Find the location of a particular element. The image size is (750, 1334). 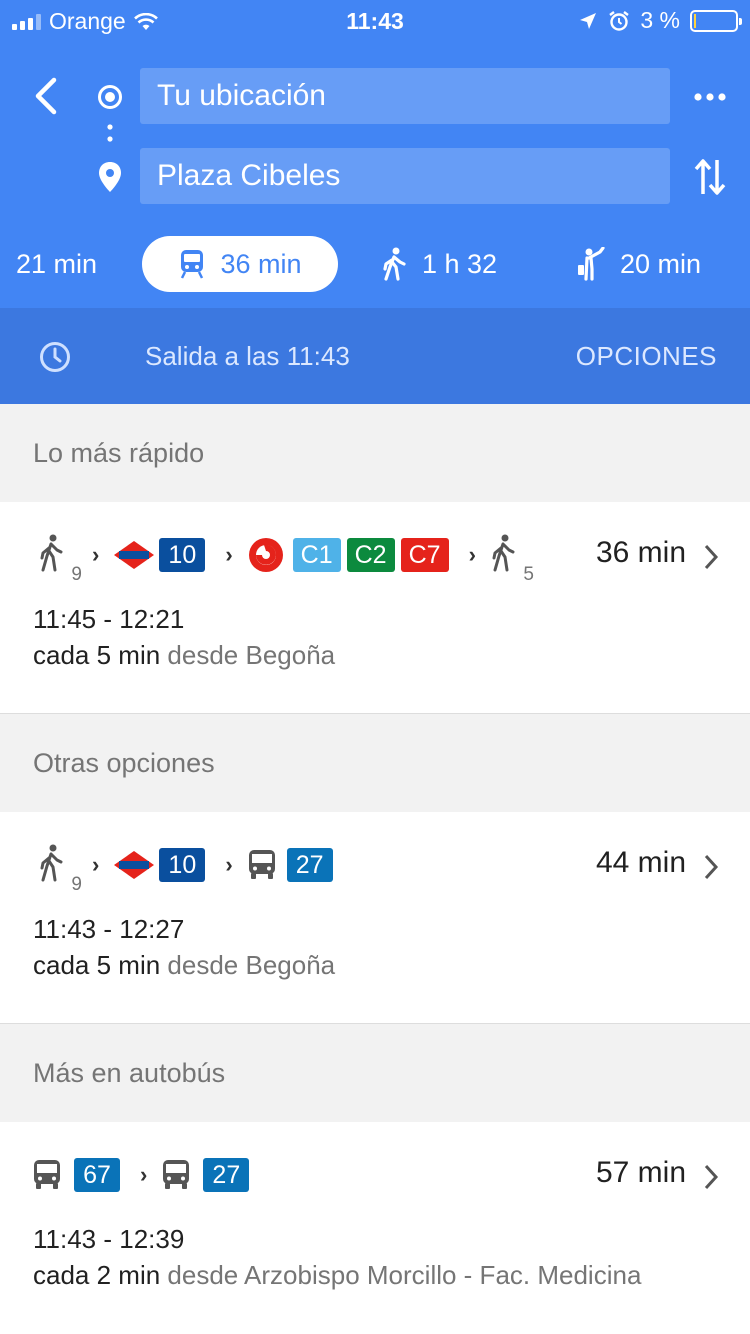

departure-stop: desde Arzobispo Morcillo - Fac. Medicina is located at coordinates (404, 1275).